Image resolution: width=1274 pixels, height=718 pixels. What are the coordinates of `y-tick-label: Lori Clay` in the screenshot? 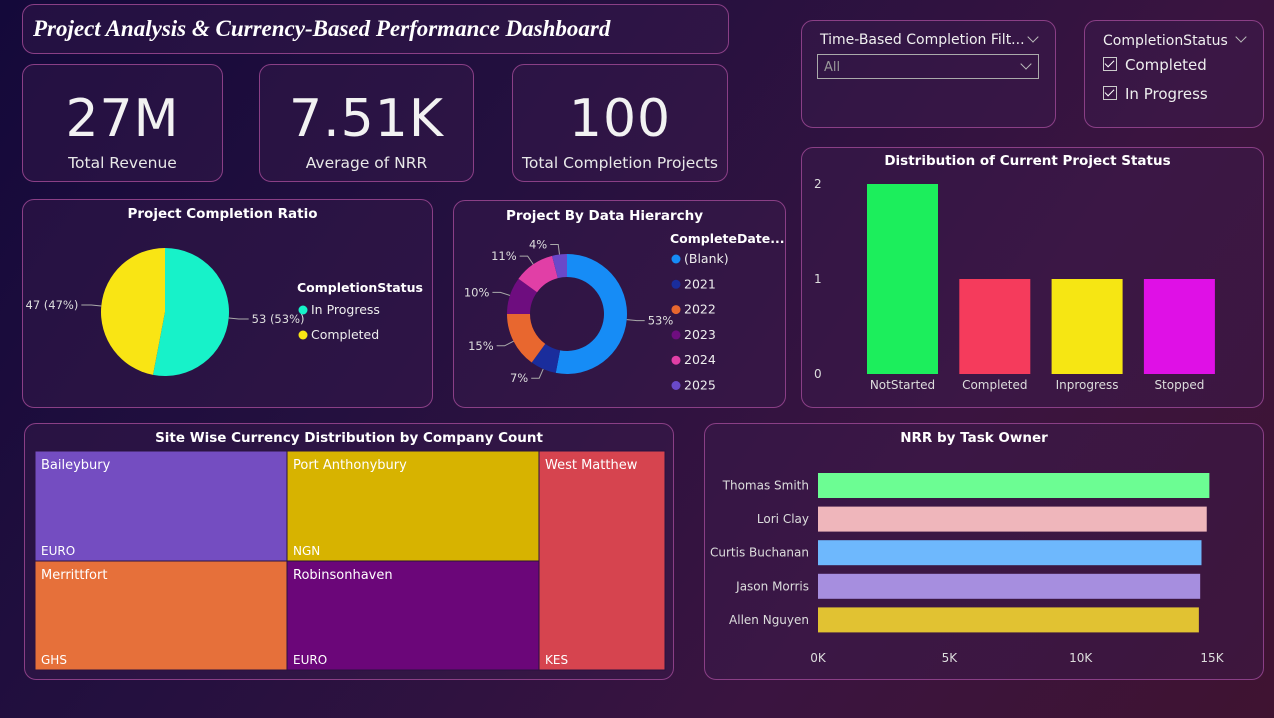 It's located at (783, 519).